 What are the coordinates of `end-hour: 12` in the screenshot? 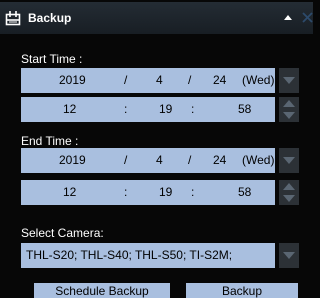 It's located at (69, 192).